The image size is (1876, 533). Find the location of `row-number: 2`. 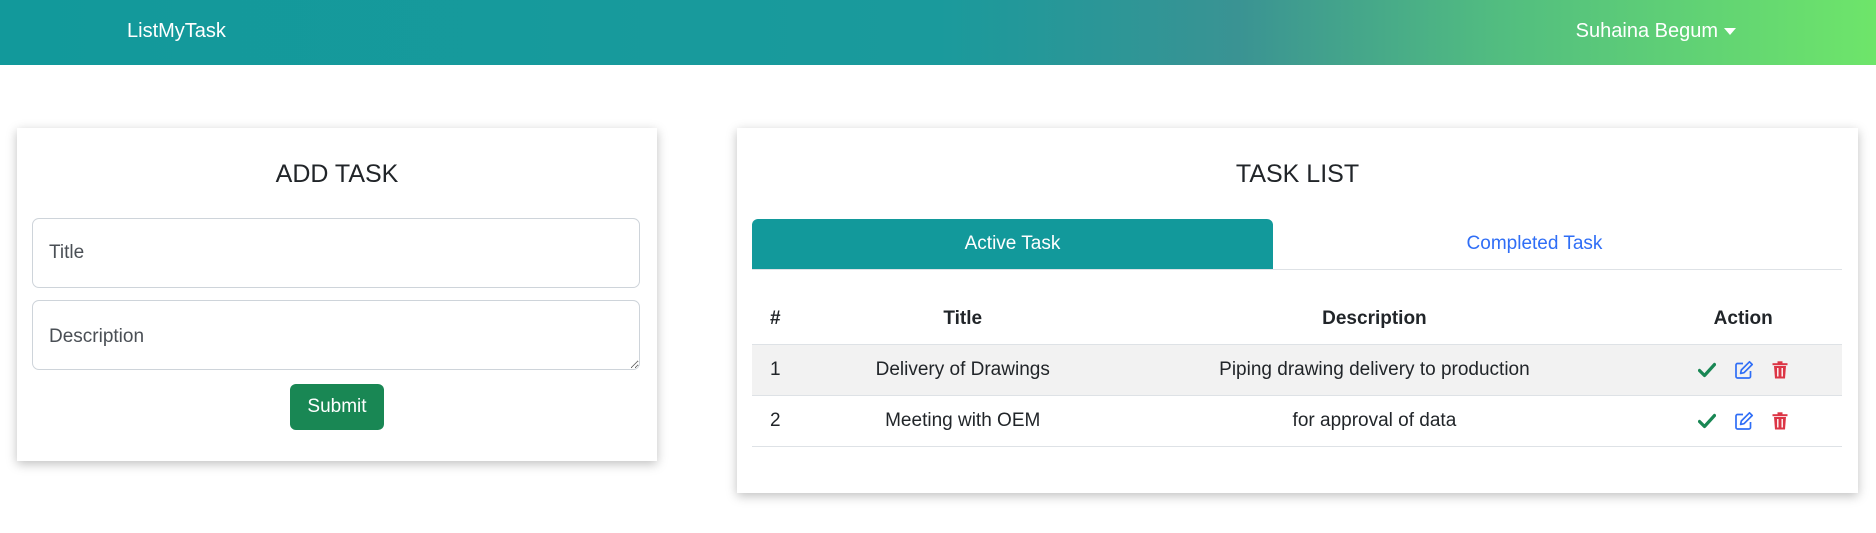

row-number: 2 is located at coordinates (787, 421).